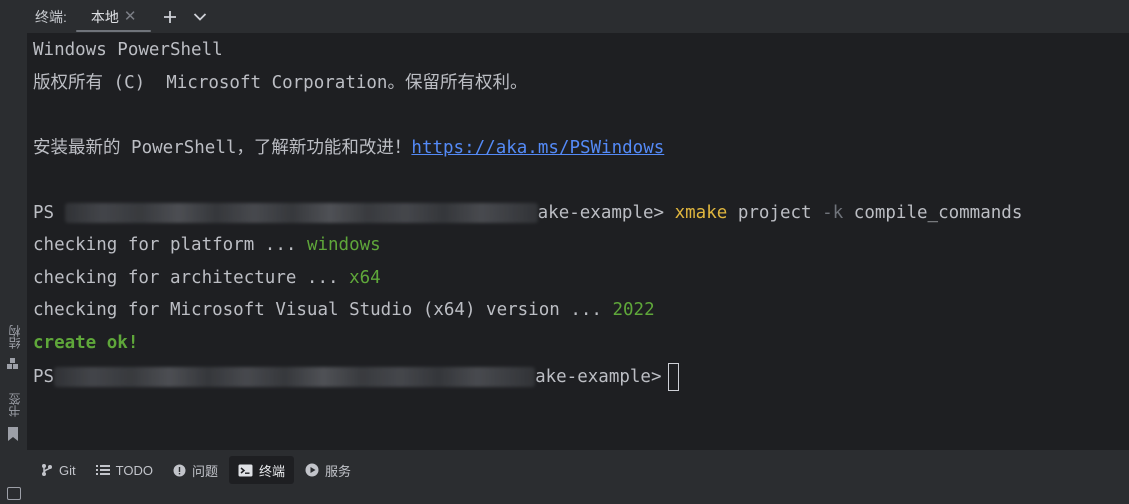 The height and width of the screenshot is (504, 1129). I want to click on tab-local: 本地 ✕, so click(113, 16).